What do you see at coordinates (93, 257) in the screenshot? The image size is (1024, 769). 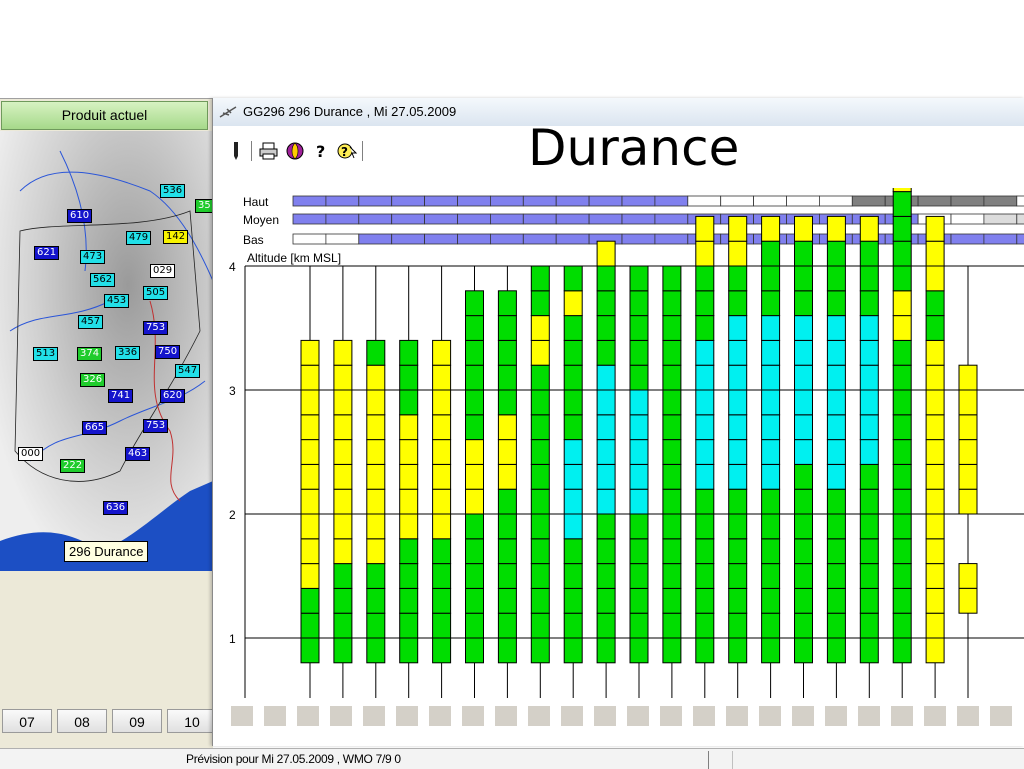 I see `region-box: 473` at bounding box center [93, 257].